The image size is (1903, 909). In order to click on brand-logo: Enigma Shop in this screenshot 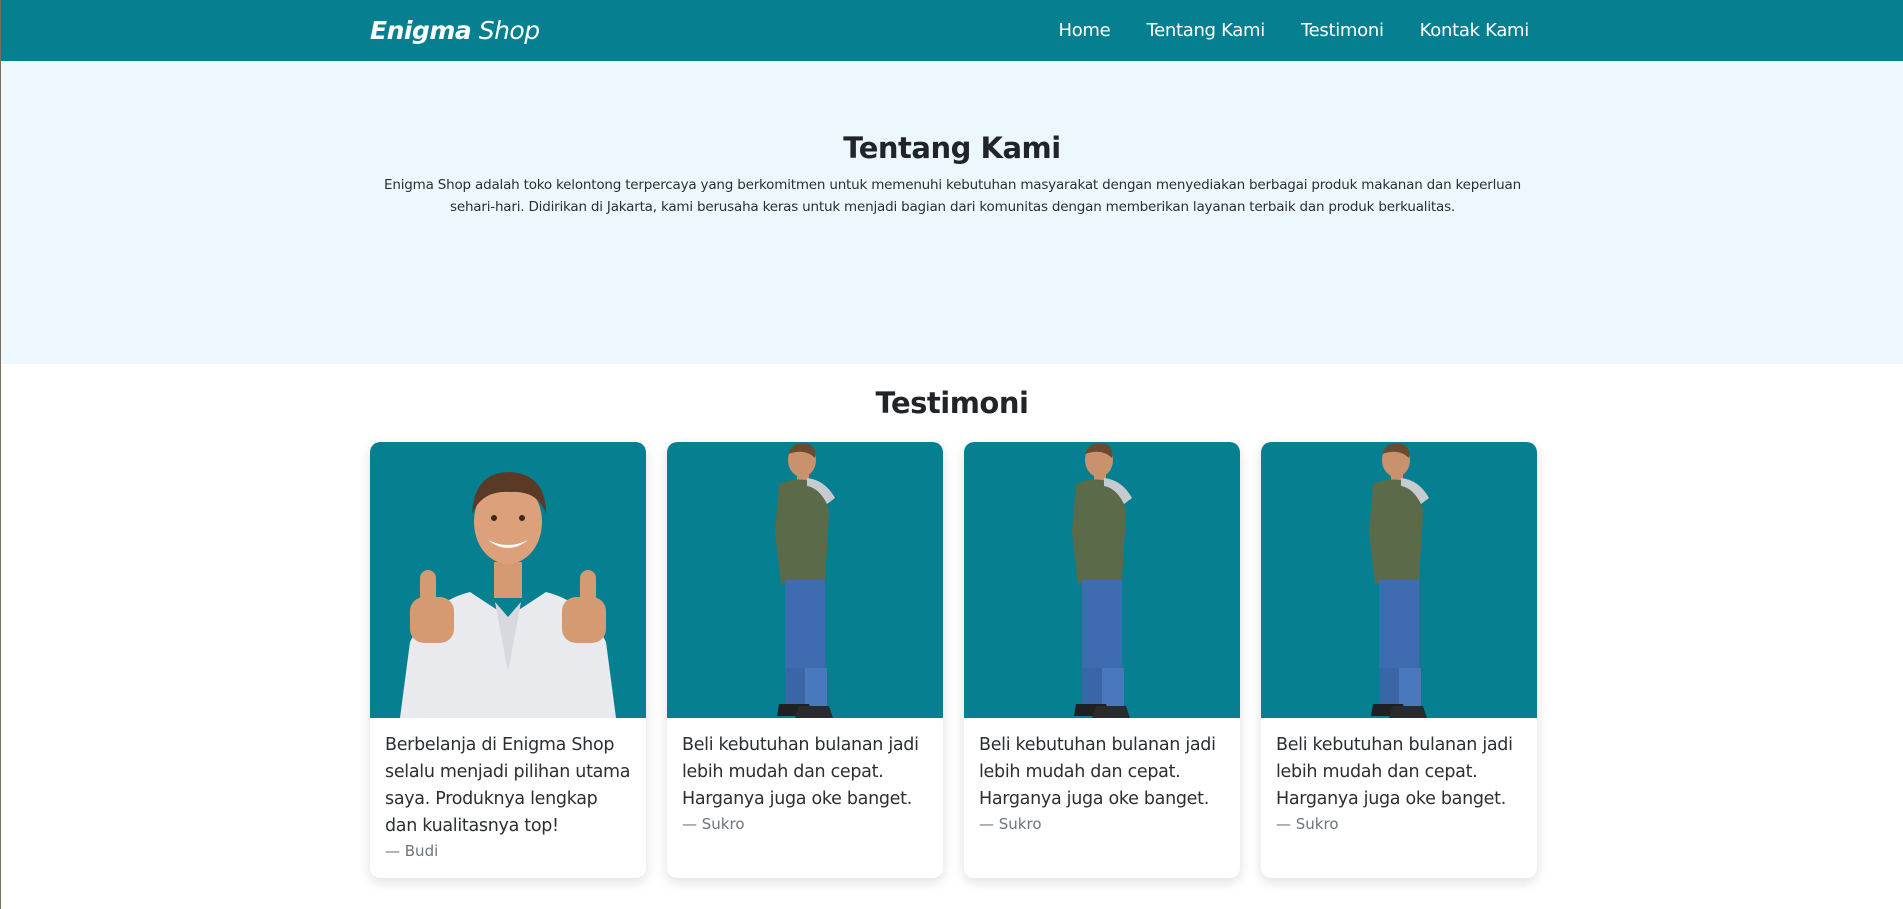, I will do `click(455, 31)`.